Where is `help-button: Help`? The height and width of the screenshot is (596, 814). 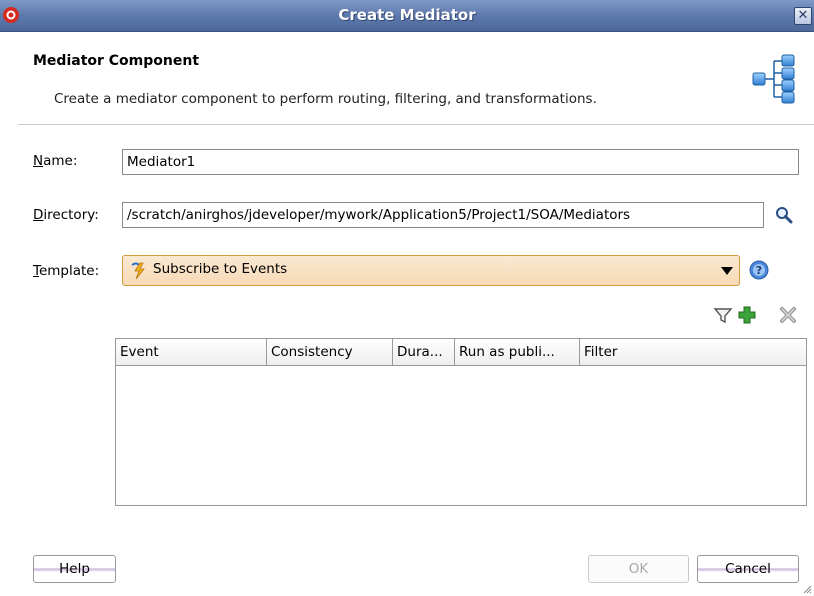 help-button: Help is located at coordinates (74, 569).